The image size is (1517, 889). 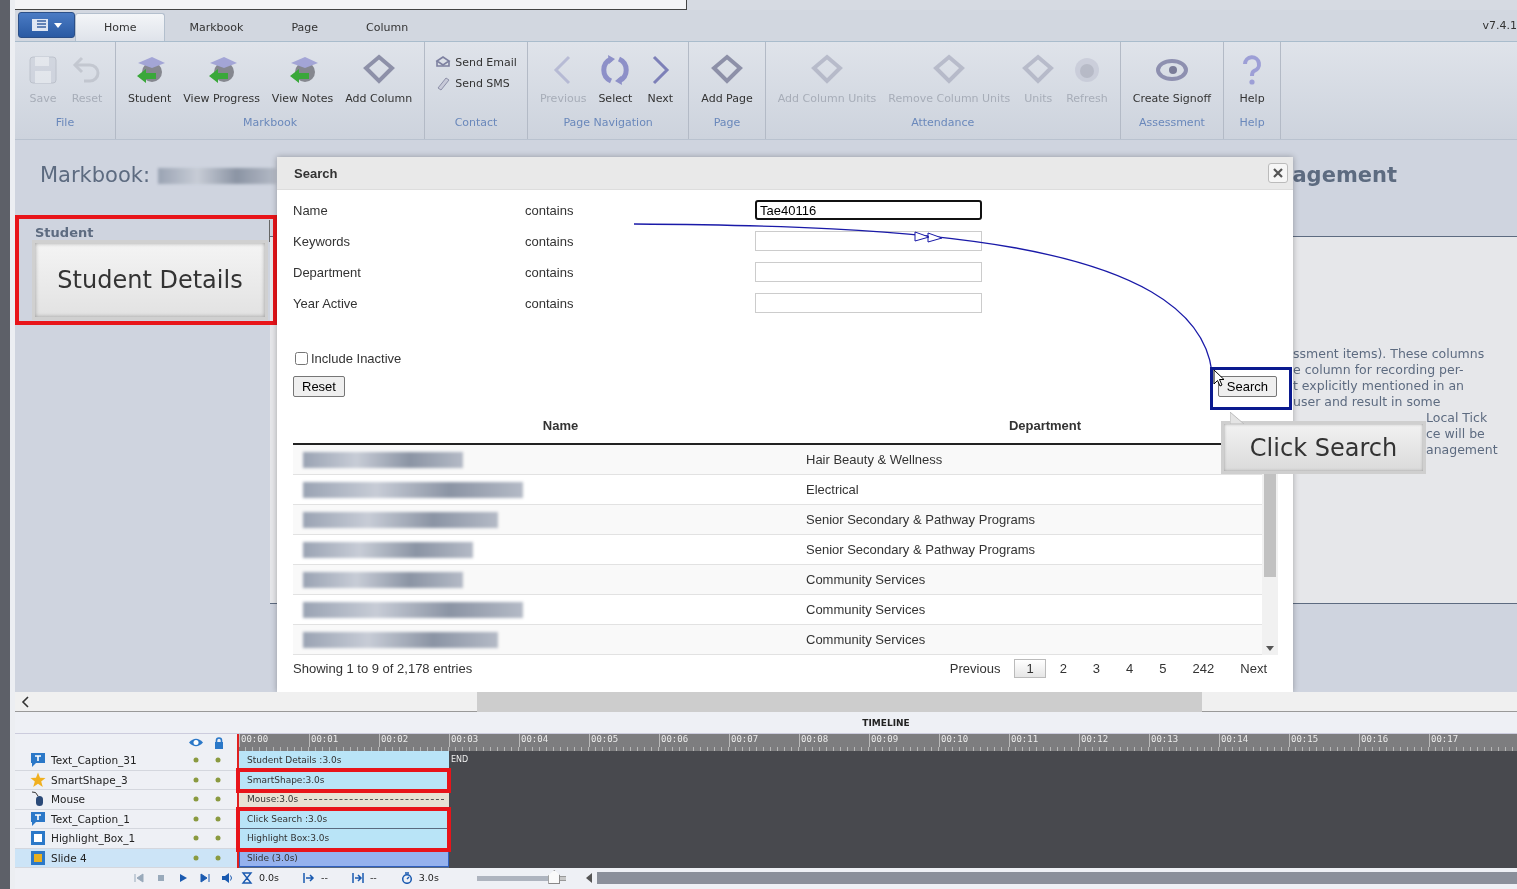 What do you see at coordinates (344, 761) in the screenshot?
I see `timeline-bar: Student Details :3.0s` at bounding box center [344, 761].